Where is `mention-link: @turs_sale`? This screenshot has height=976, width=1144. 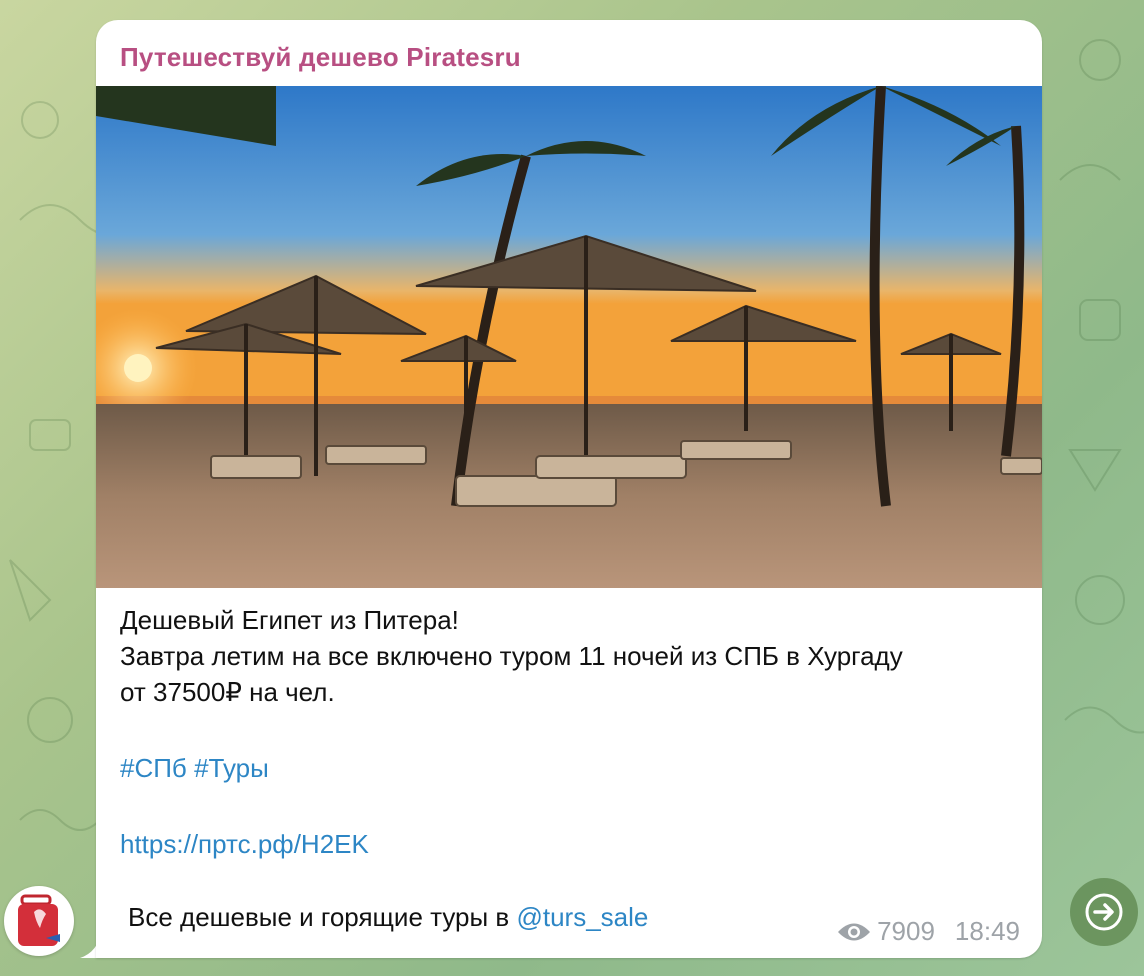 mention-link: @turs_sale is located at coordinates (582, 917).